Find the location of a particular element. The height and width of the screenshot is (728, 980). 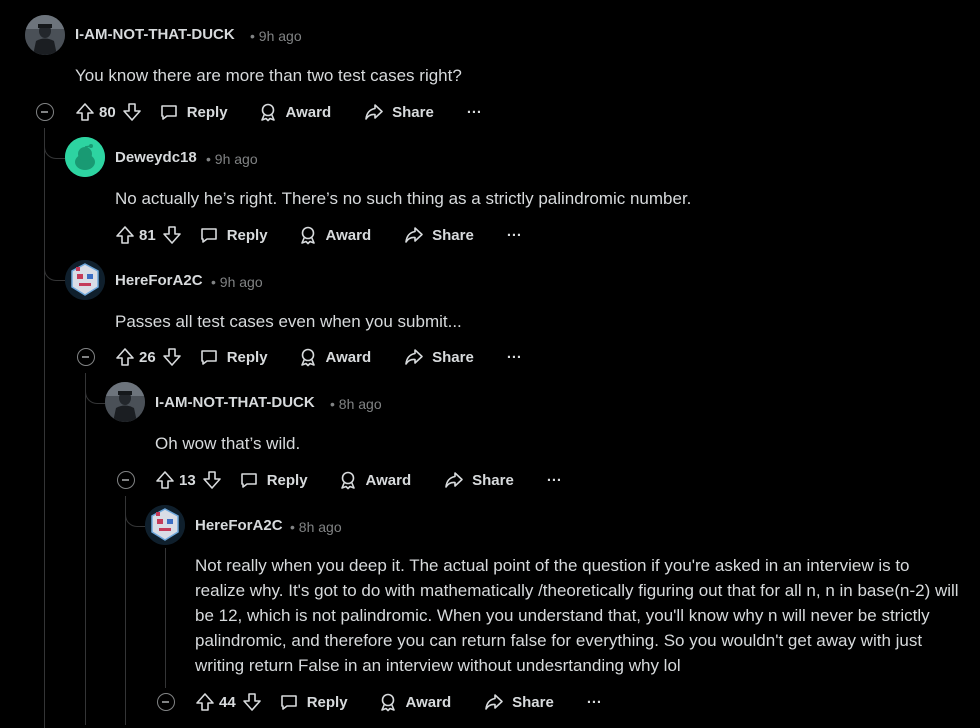

comment-actions: 13 Reply Award Share ··· is located at coordinates (358, 480).